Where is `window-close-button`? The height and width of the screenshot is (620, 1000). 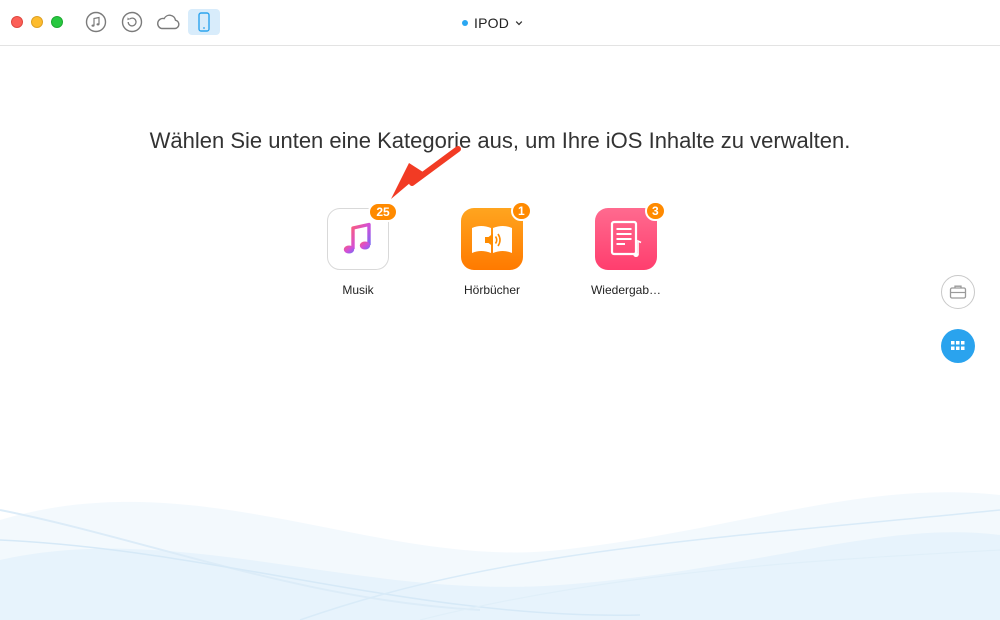
window-close-button is located at coordinates (17, 22).